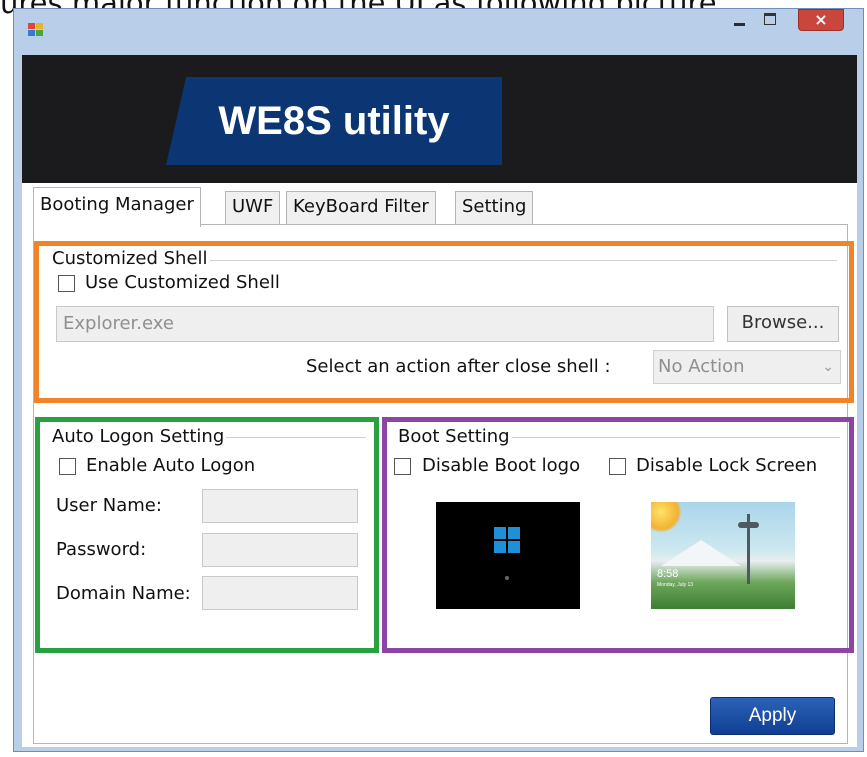 The height and width of the screenshot is (757, 867). What do you see at coordinates (727, 465) in the screenshot?
I see `disable-lock-screen-label: Disable Lock Screen` at bounding box center [727, 465].